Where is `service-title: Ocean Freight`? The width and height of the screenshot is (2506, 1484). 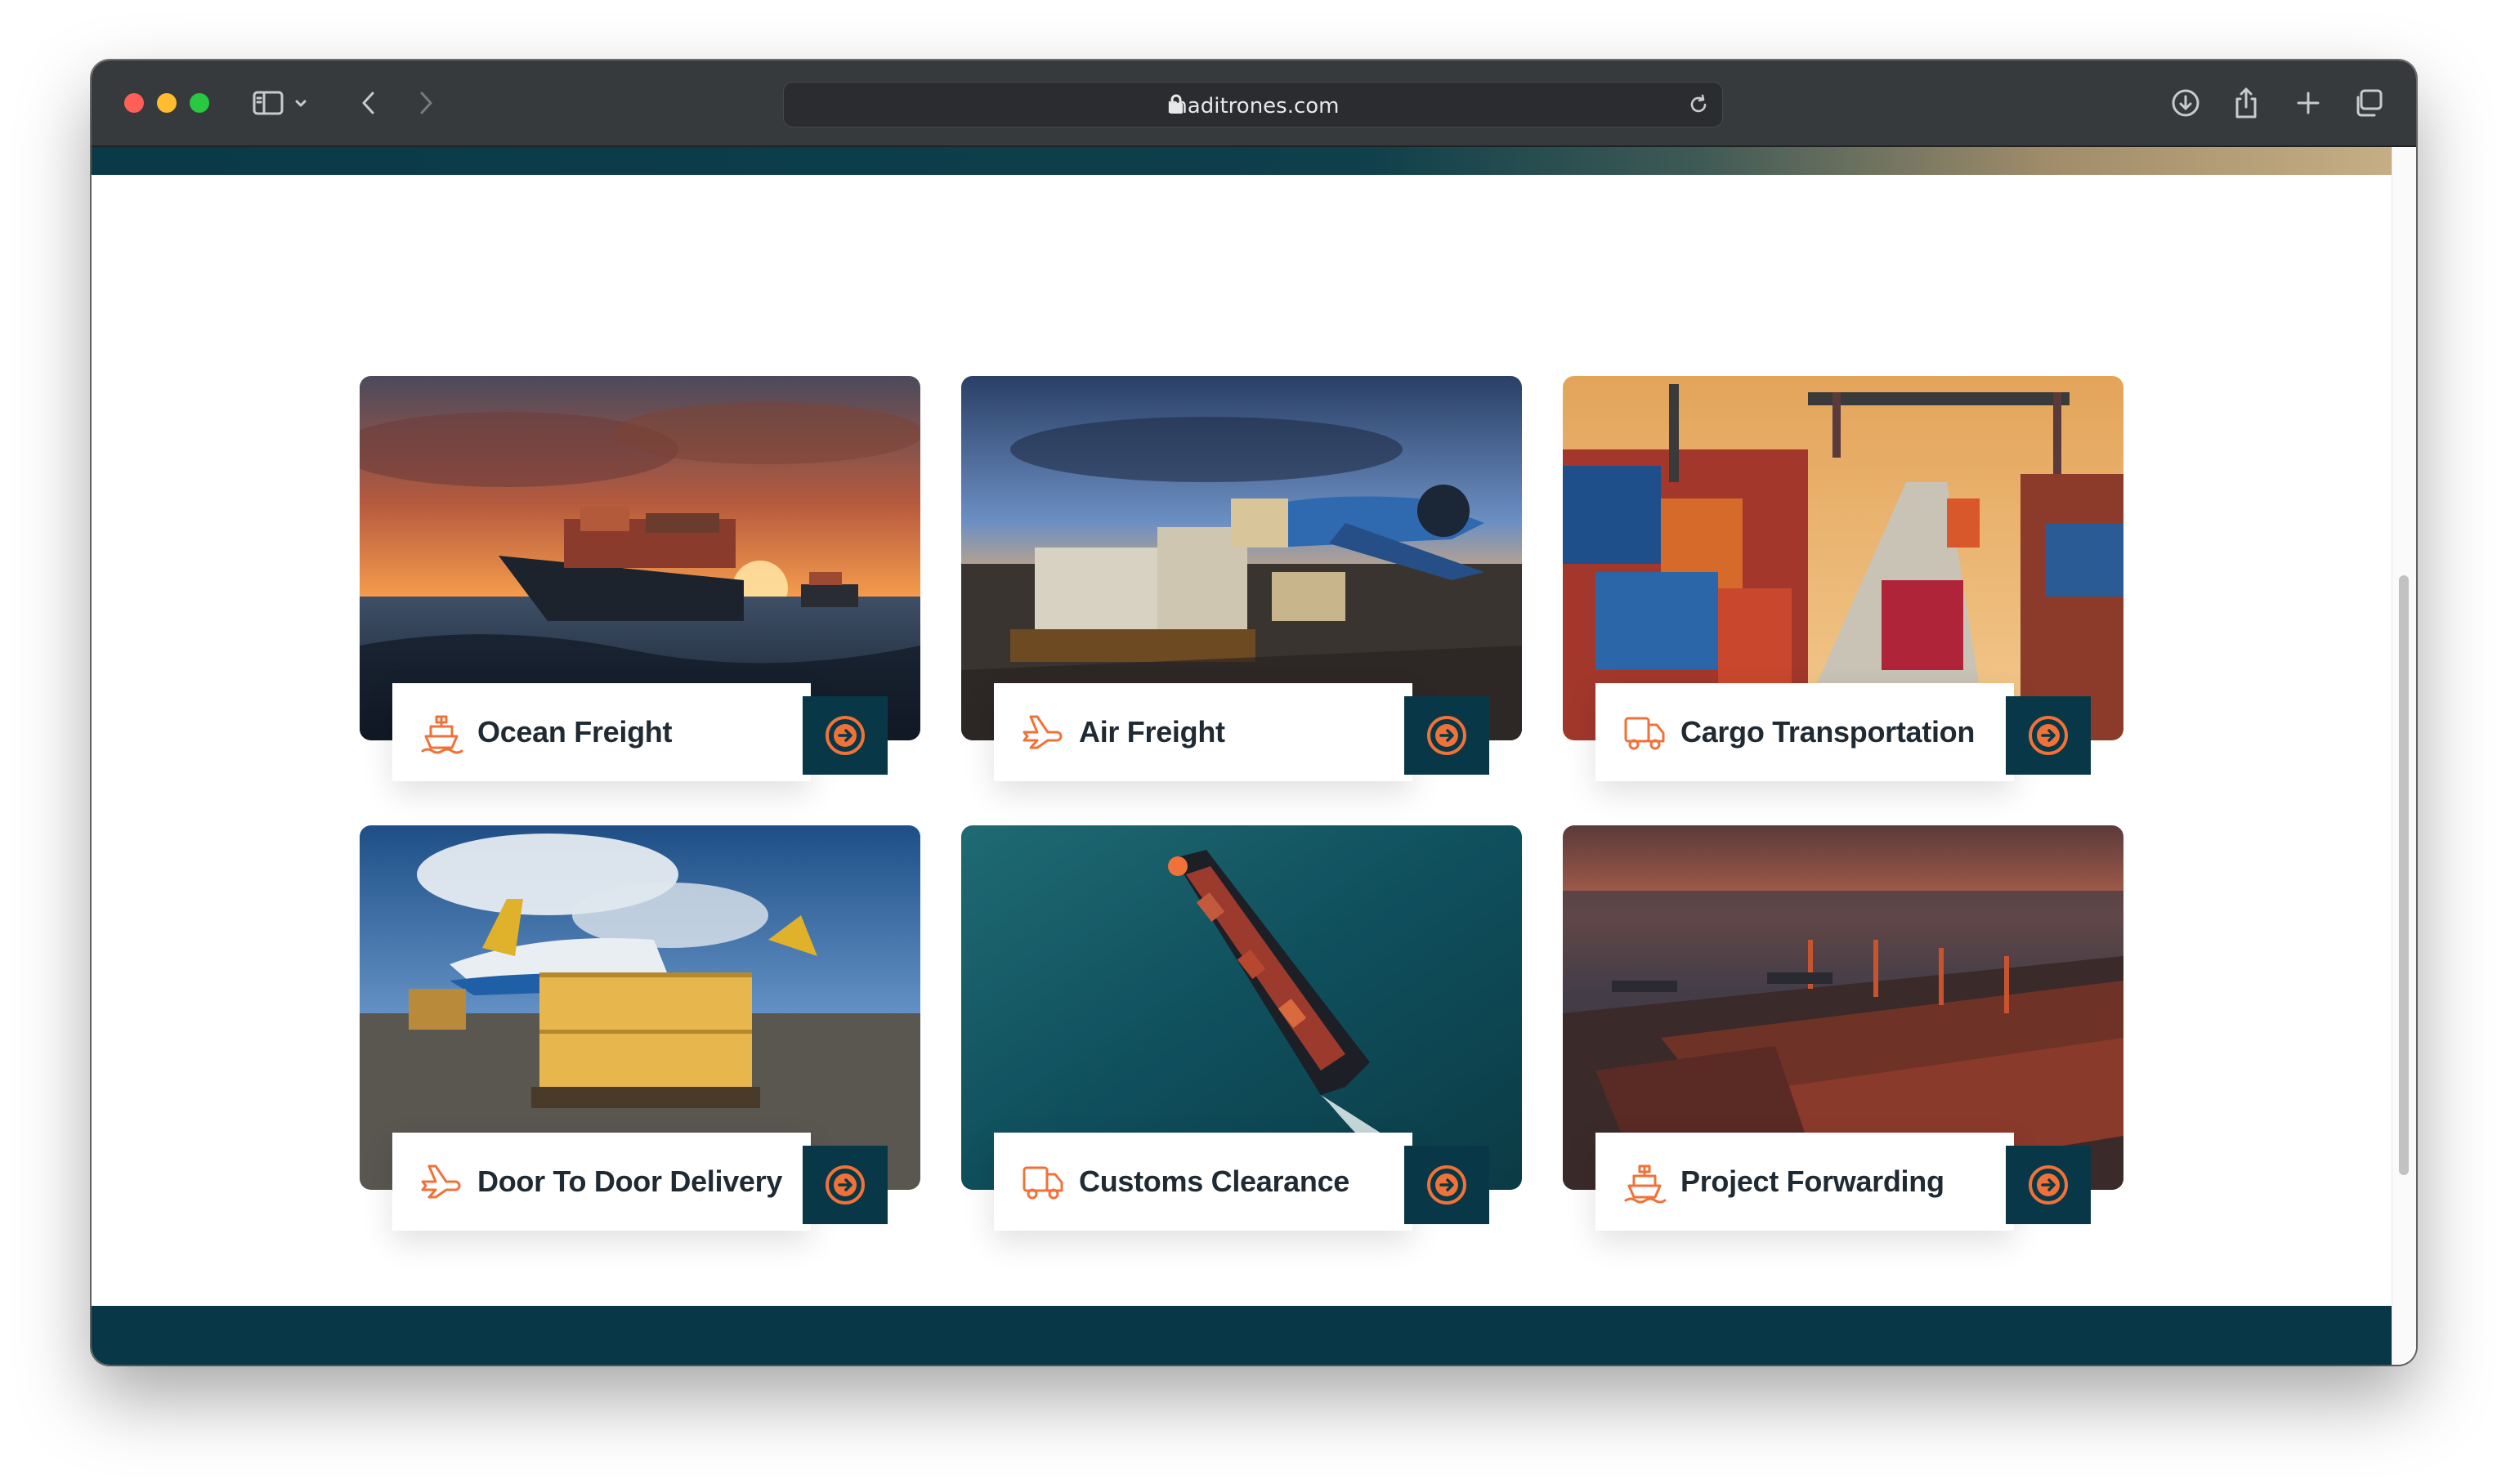
service-title: Ocean Freight is located at coordinates (575, 732).